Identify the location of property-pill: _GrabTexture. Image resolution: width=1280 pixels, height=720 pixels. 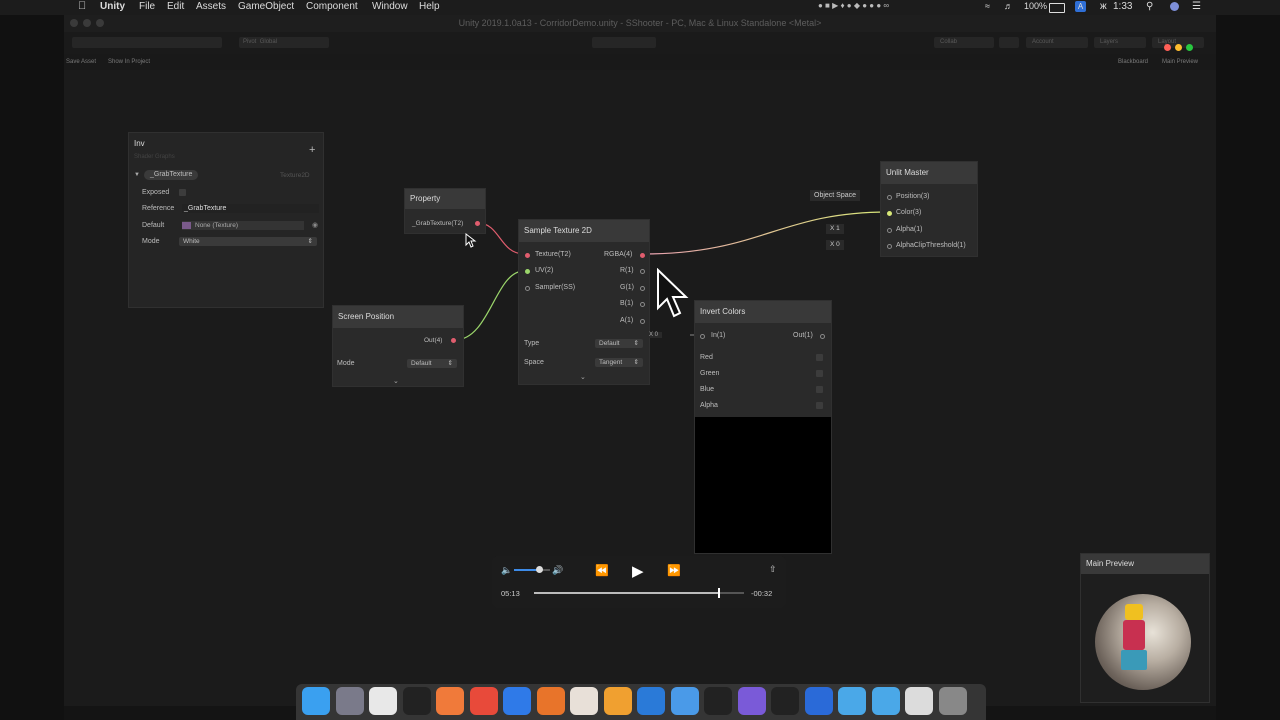
(171, 175).